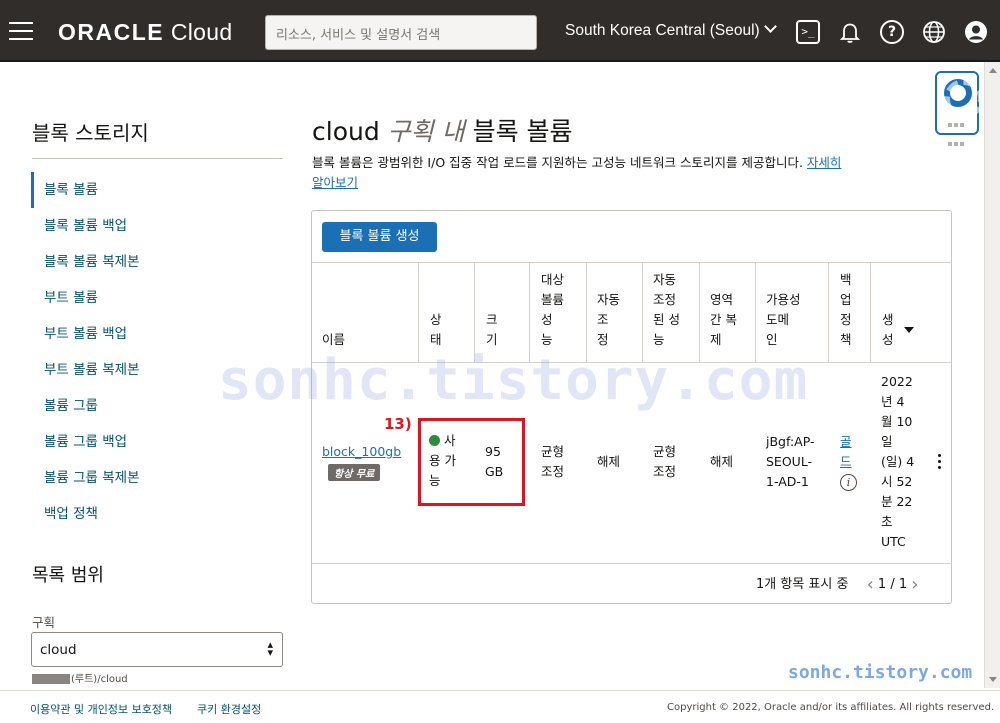 The image size is (1000, 723). Describe the element at coordinates (229, 709) in the screenshot. I see `cookie-preferences-link: 쿠키 환경설정` at that location.